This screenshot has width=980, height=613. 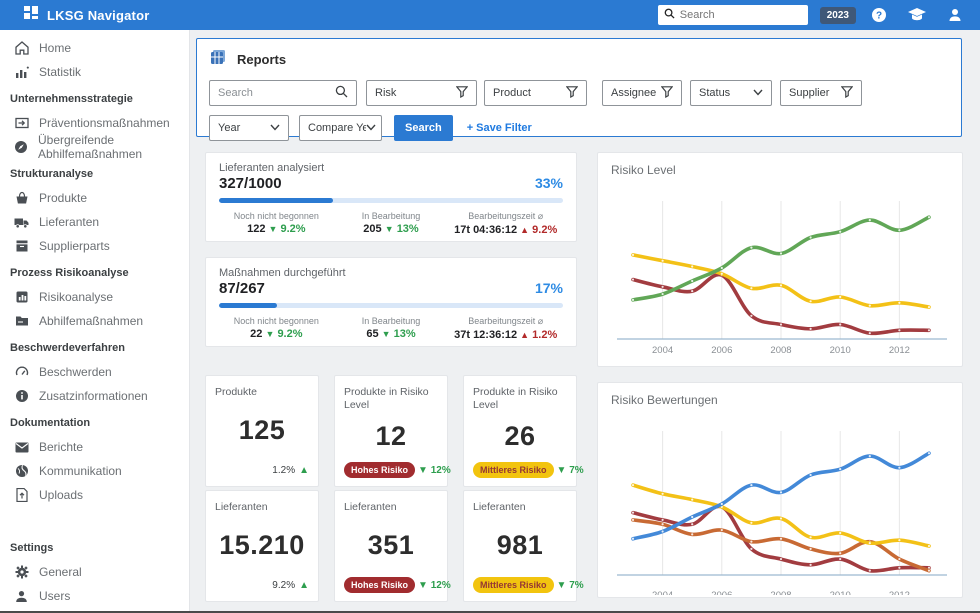 What do you see at coordinates (94, 471) in the screenshot?
I see `sidebar-item-kommunikation: Kommunikation` at bounding box center [94, 471].